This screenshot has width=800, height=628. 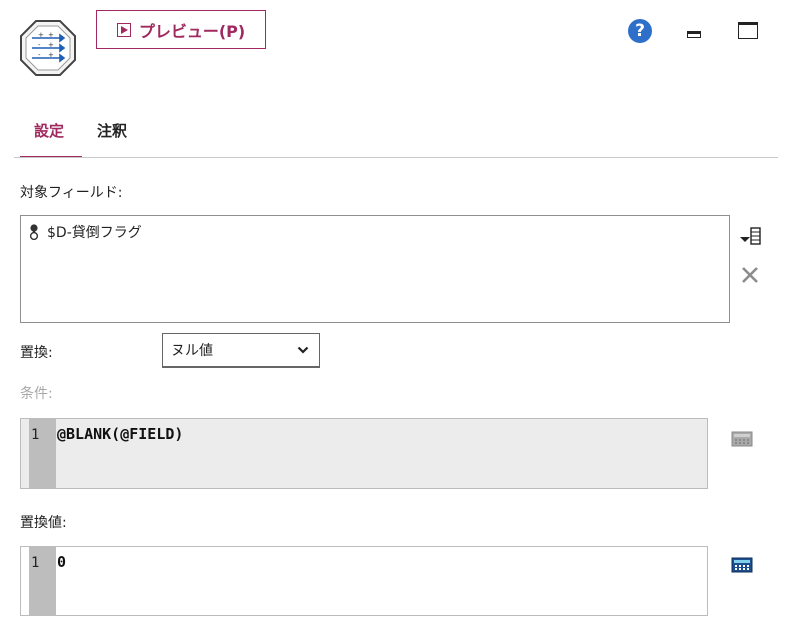 I want to click on replace-value-label: 置換値:, so click(x=43, y=523).